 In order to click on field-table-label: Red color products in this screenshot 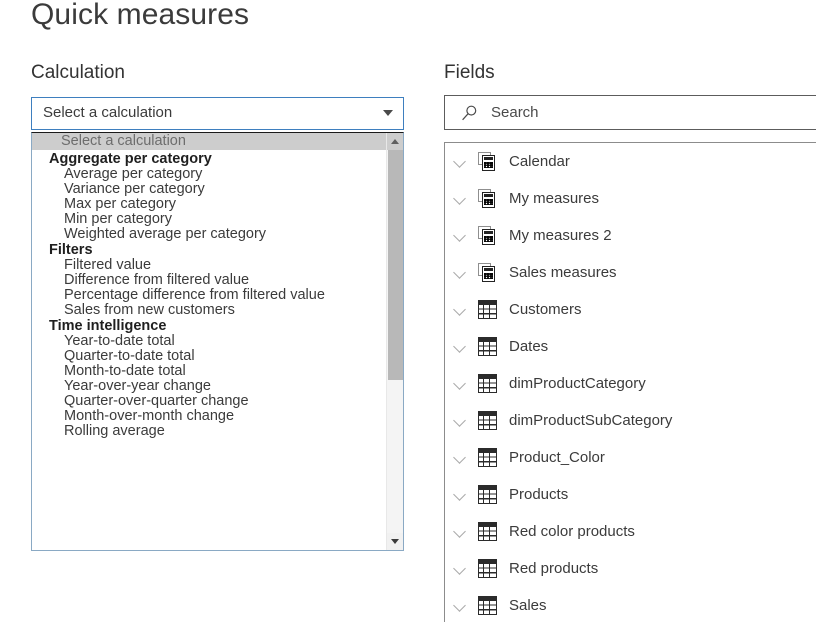, I will do `click(572, 531)`.